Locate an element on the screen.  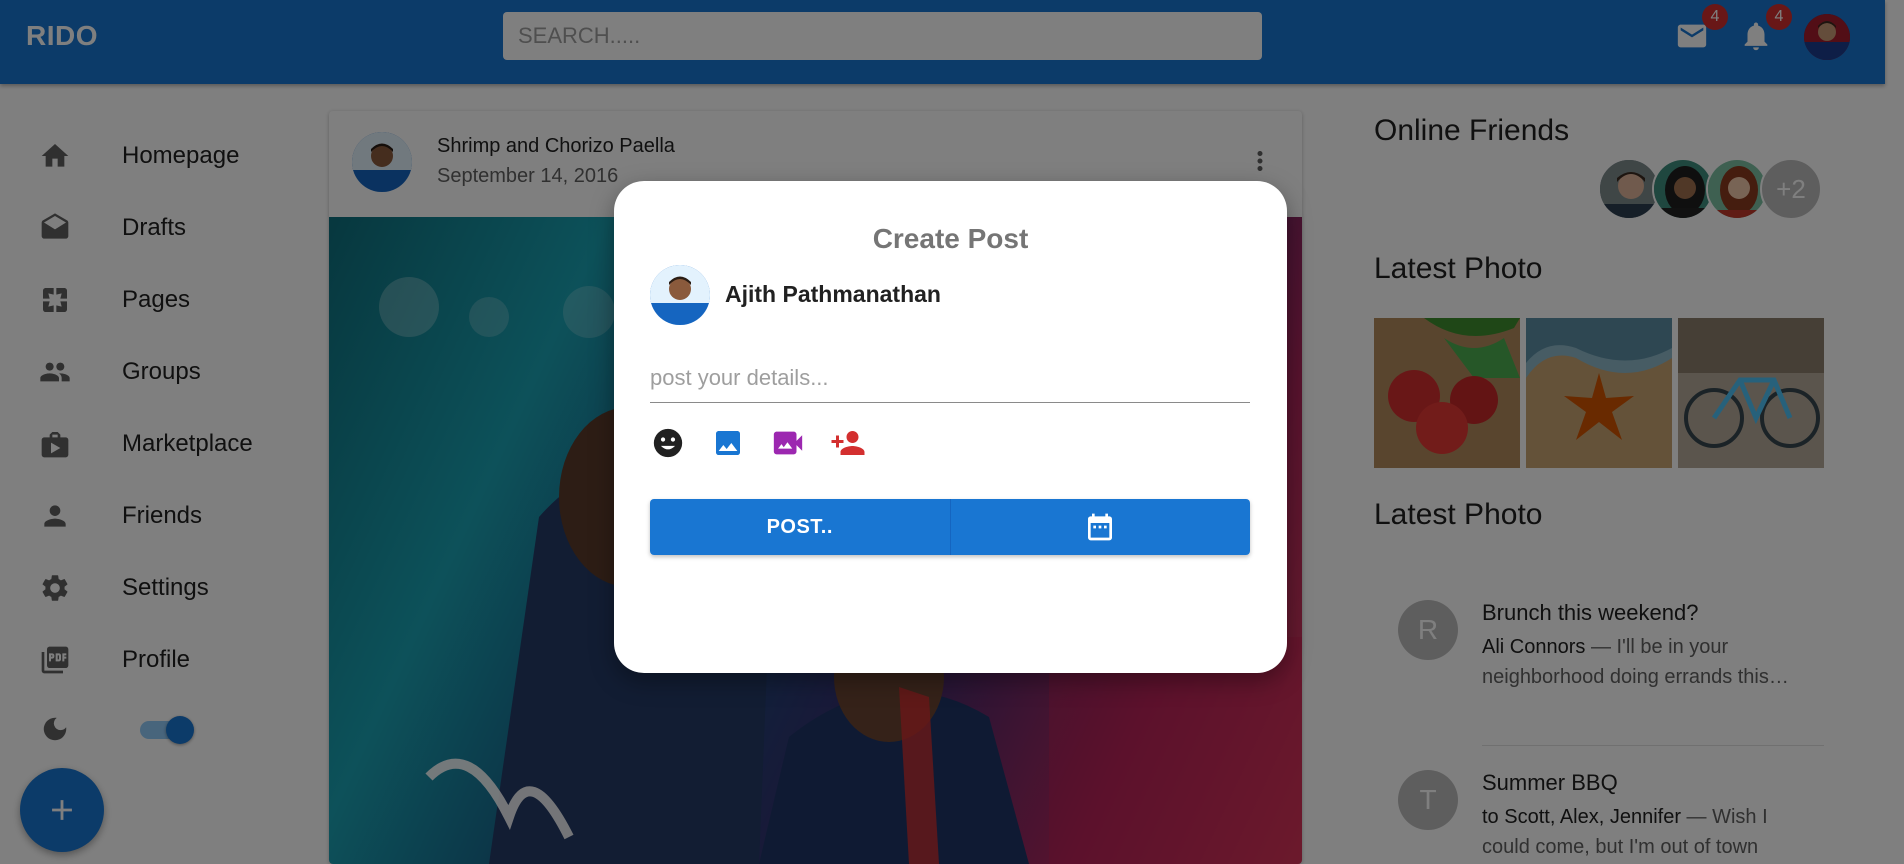
schedule-button is located at coordinates (1099, 527).